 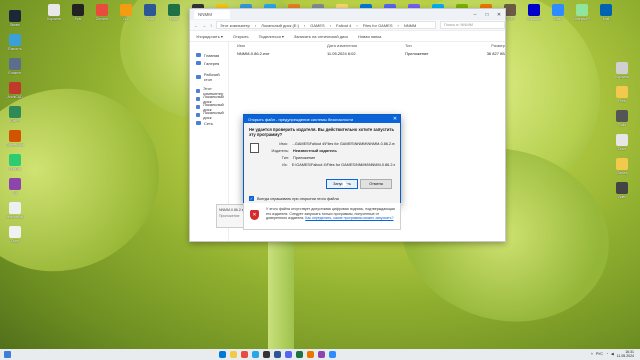 I want to click on file-name: NNMM-0.86.2.exe, so click(x=253, y=53).